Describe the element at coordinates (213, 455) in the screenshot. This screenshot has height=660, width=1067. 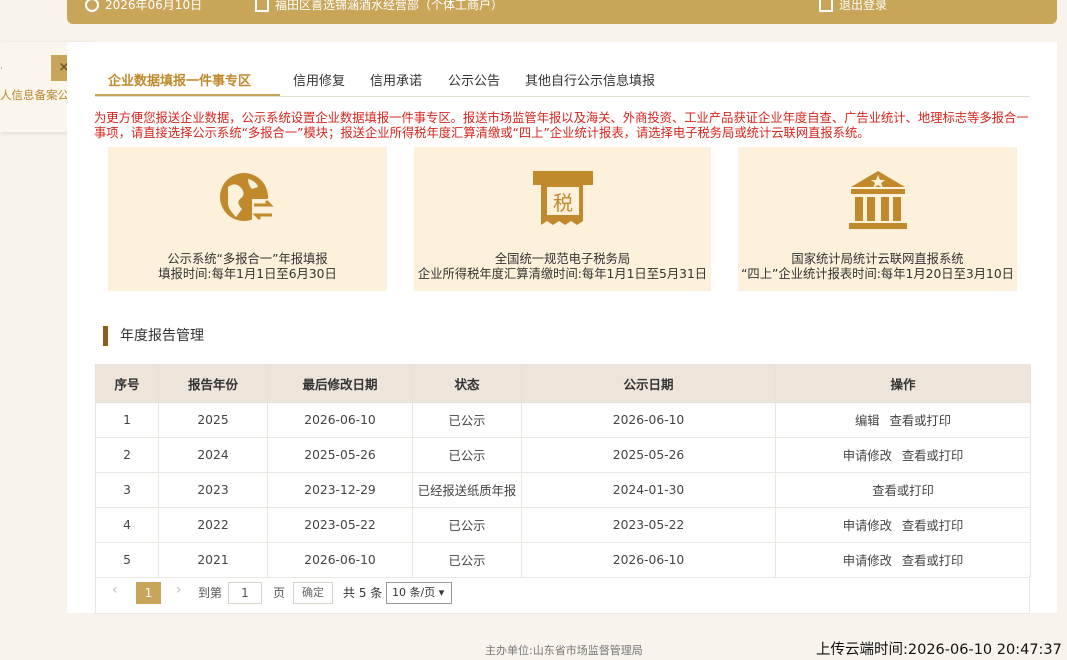
I see `cell-year: 2024` at that location.